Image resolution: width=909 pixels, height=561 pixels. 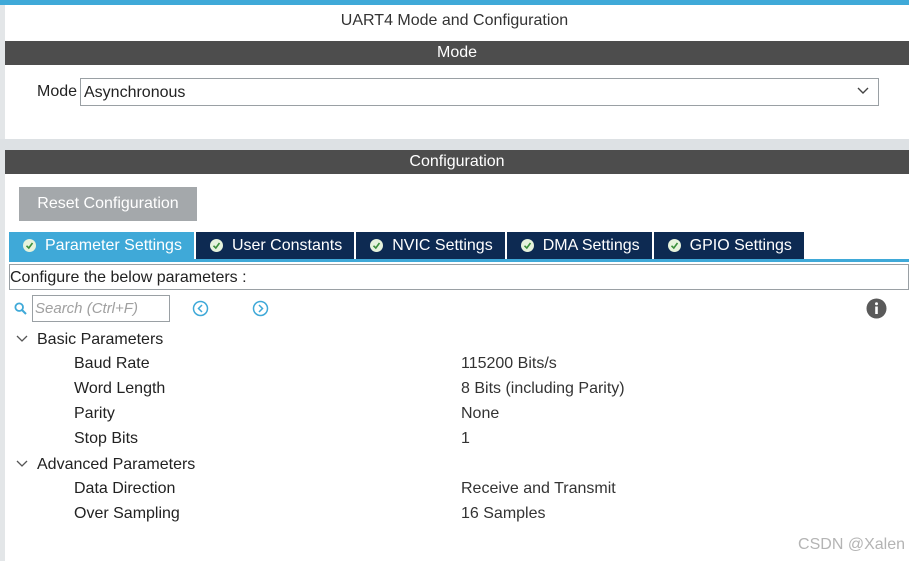 What do you see at coordinates (457, 53) in the screenshot?
I see `mode-section-header: Mode` at bounding box center [457, 53].